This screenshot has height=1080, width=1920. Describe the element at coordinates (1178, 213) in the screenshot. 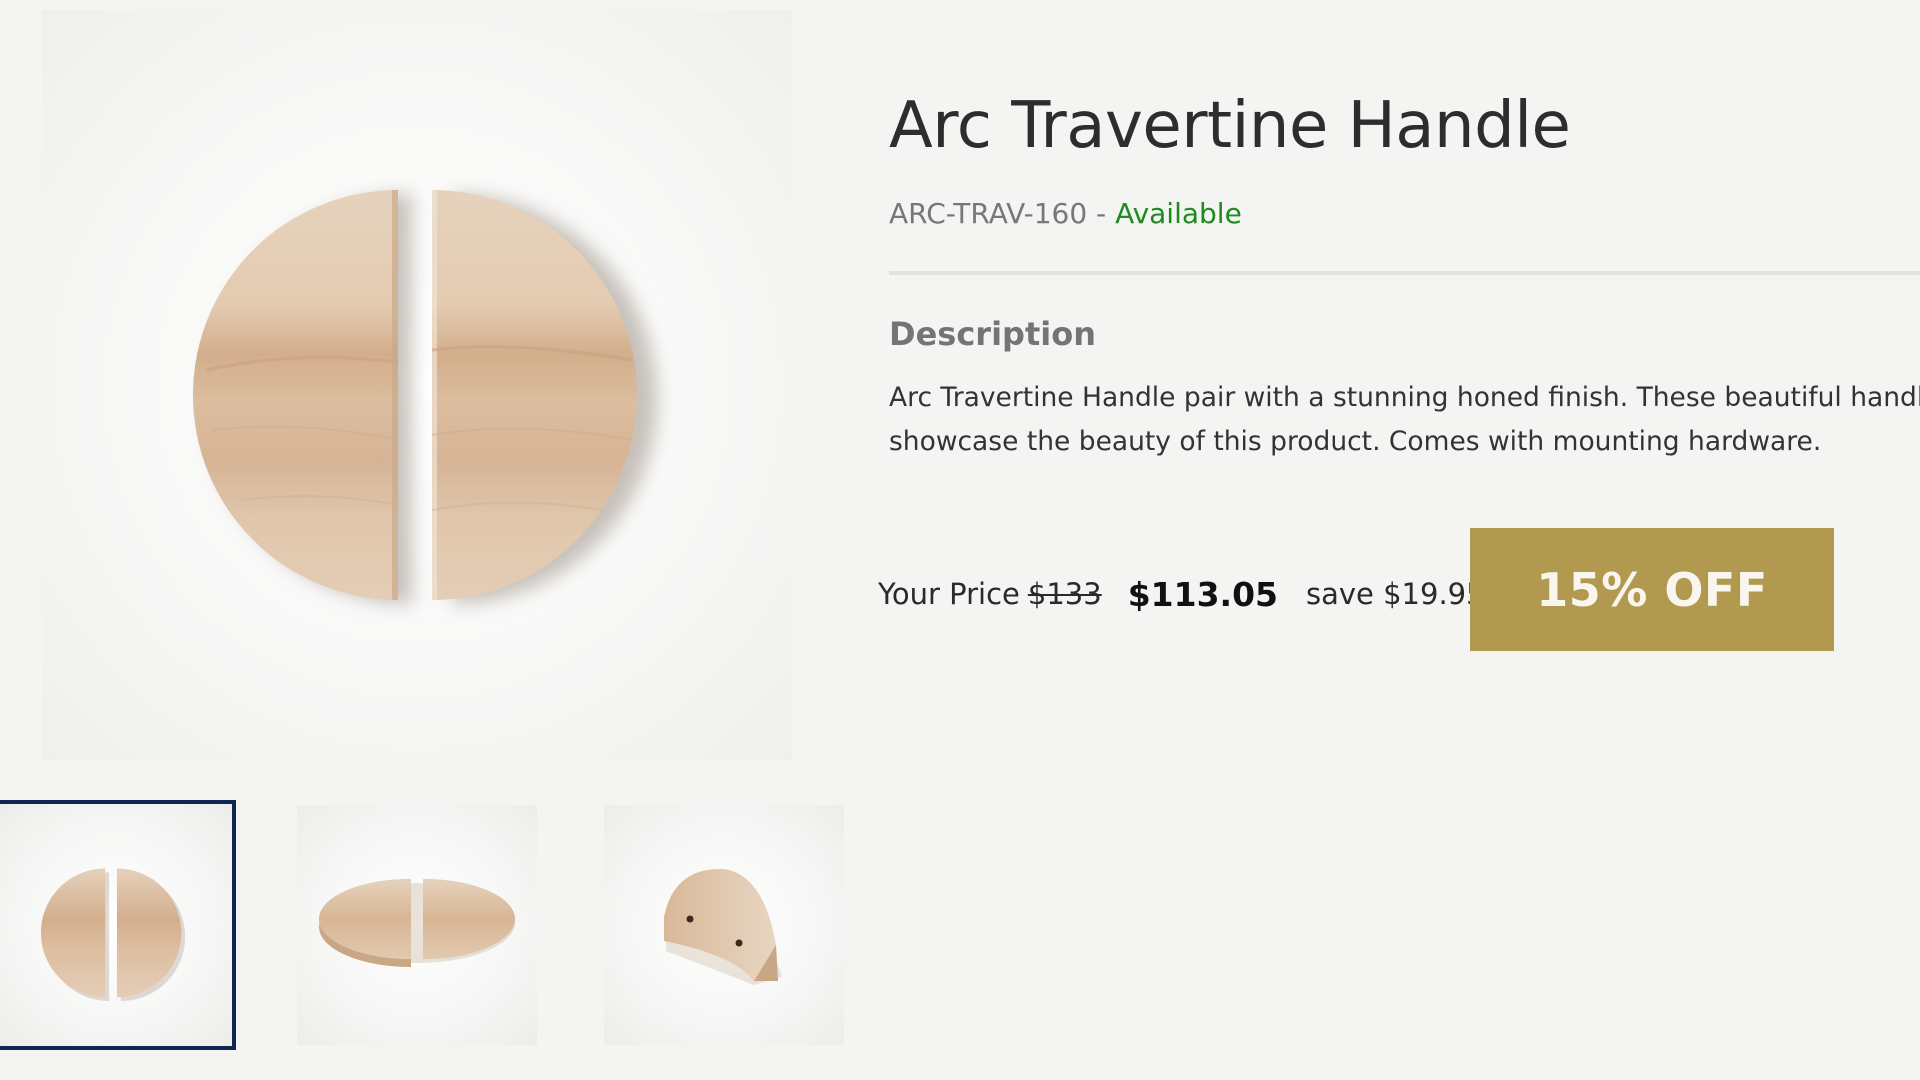

I see `availability-status: Available` at that location.